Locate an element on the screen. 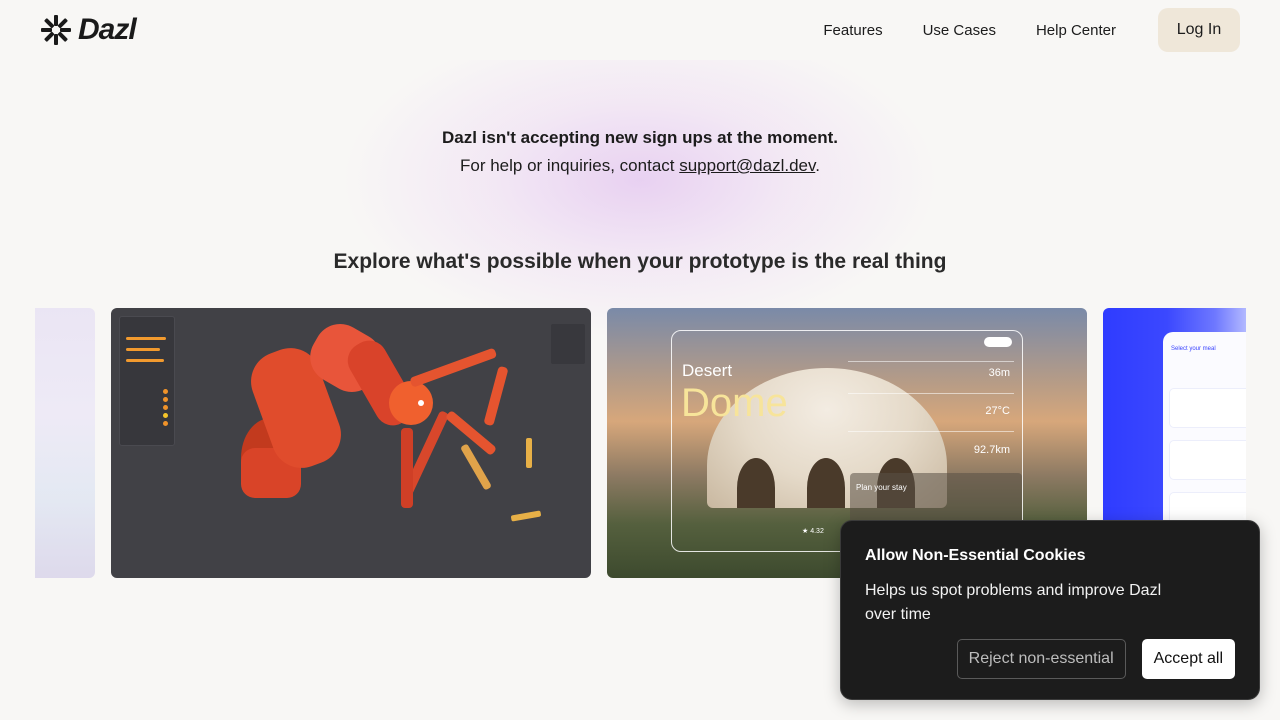 This screenshot has height=720, width=1280. nav-features: Features is located at coordinates (852, 30).